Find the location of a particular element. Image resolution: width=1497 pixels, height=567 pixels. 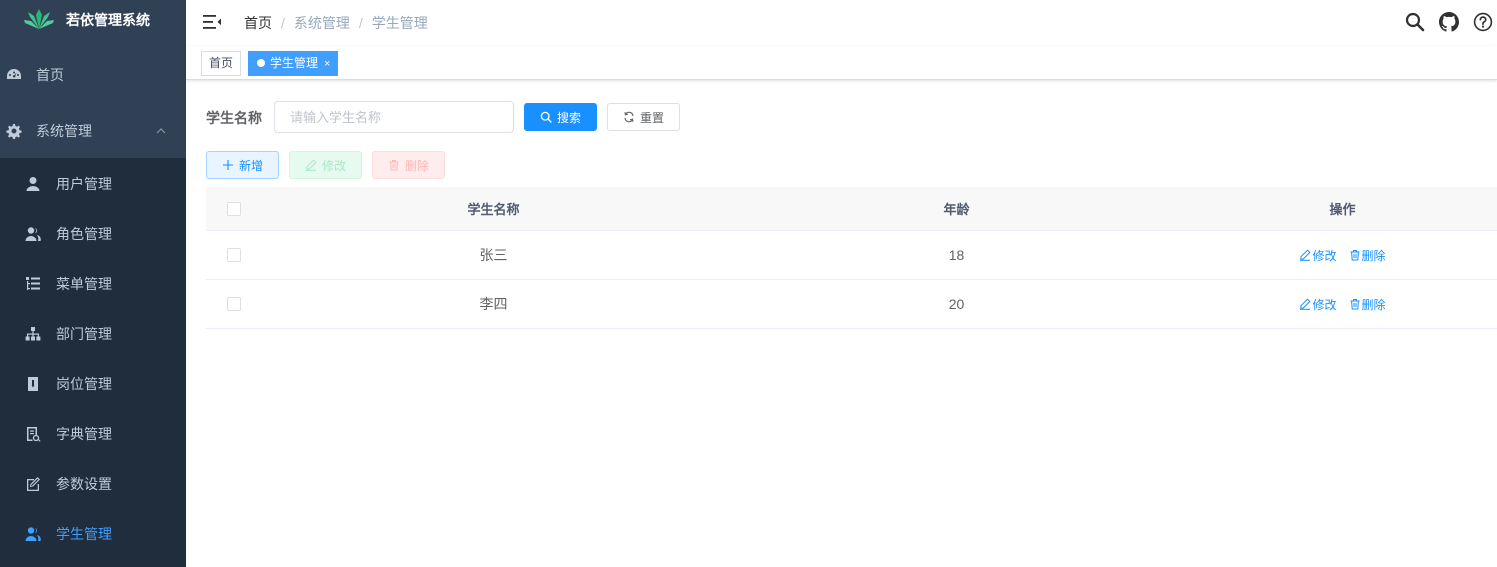

breadcrumb-item-system: 系统管理 is located at coordinates (321, 23).